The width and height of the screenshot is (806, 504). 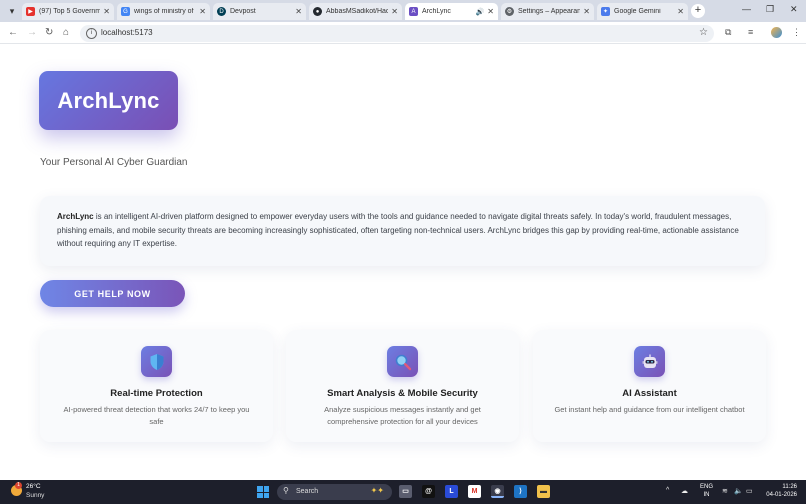 What do you see at coordinates (649, 361) in the screenshot?
I see `robot-icon` at bounding box center [649, 361].